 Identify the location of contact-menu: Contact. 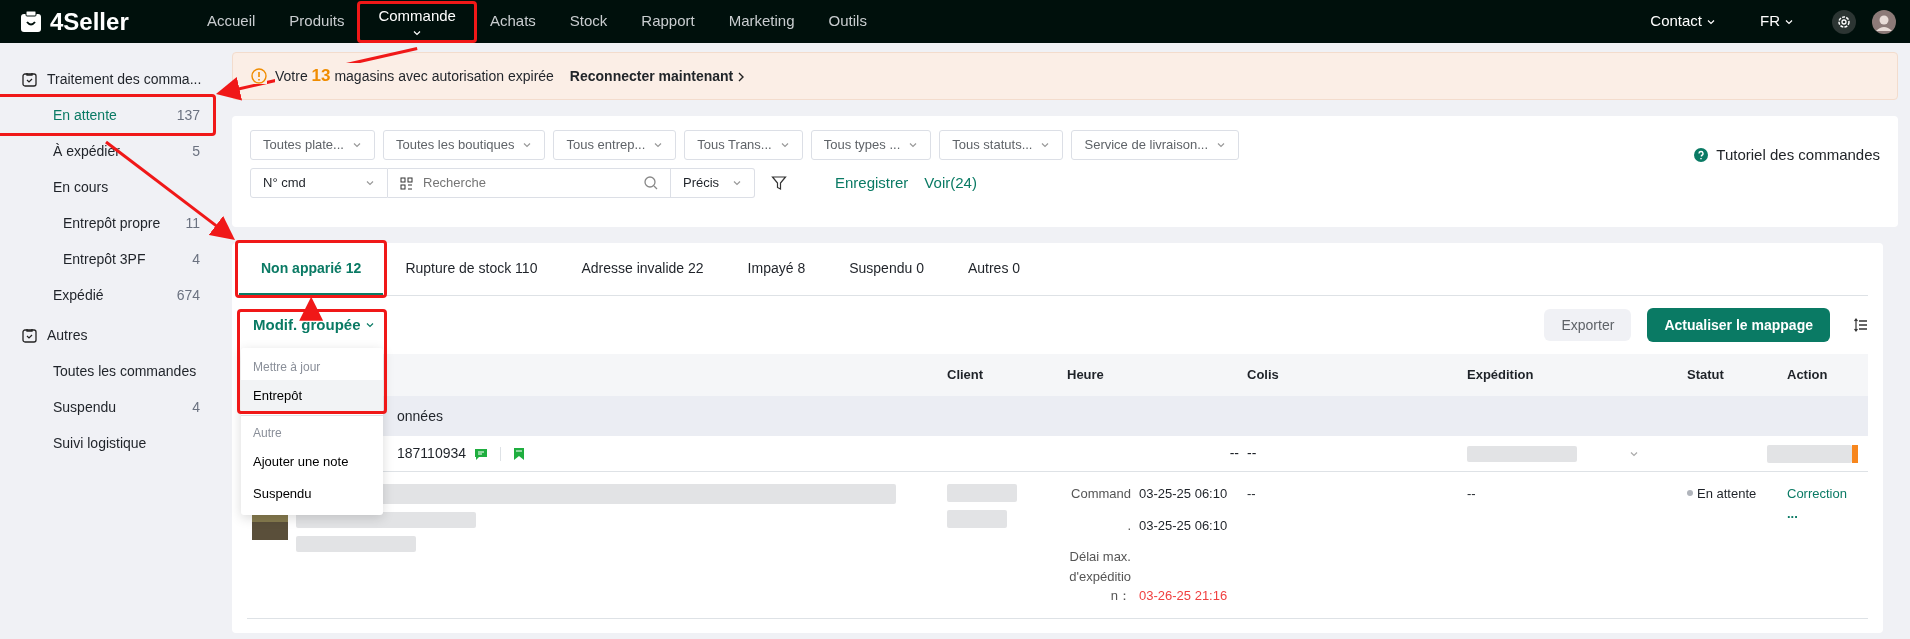
(1683, 21).